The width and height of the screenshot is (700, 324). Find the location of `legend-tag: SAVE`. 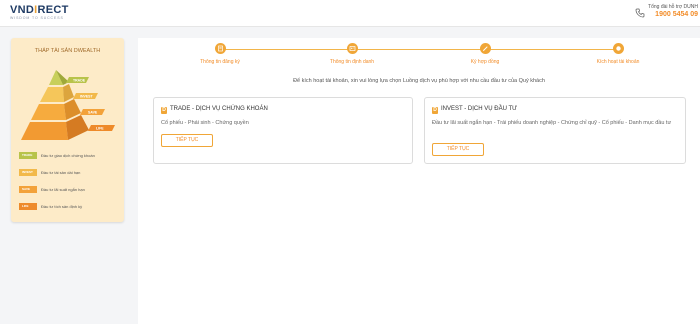

legend-tag: SAVE is located at coordinates (28, 189).